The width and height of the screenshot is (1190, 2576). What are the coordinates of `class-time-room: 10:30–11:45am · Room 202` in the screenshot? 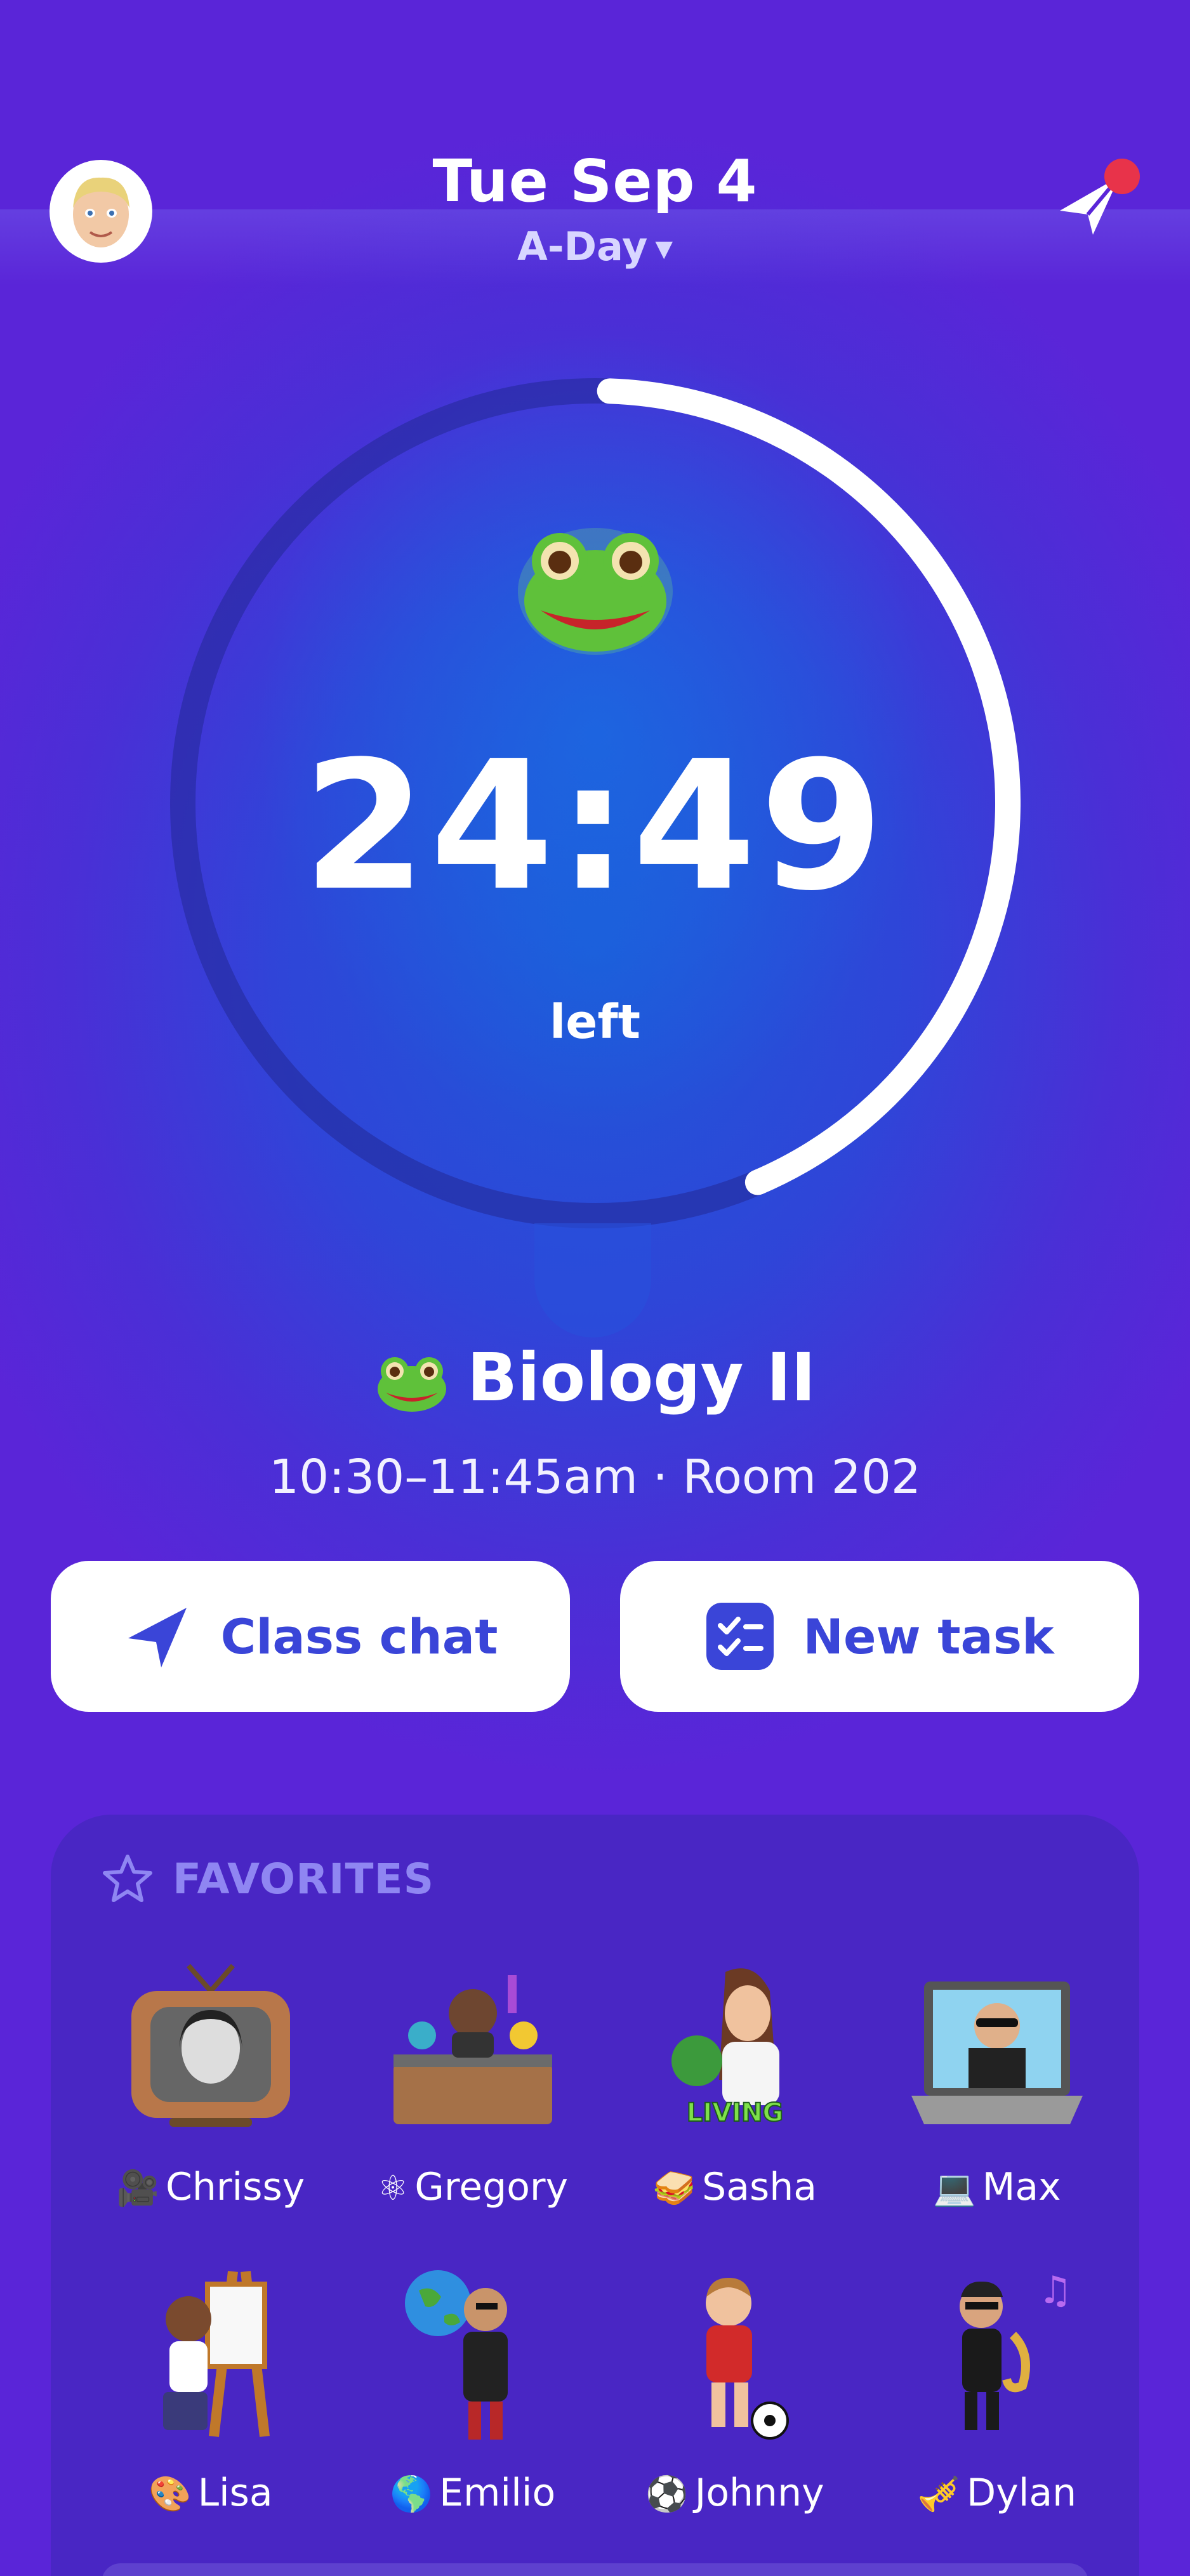 It's located at (594, 1477).